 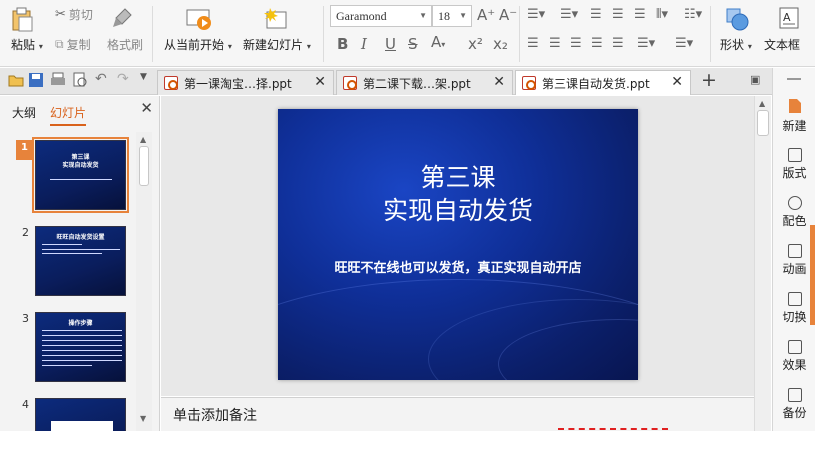 I want to click on animation-star-icon, so click(x=794, y=251).